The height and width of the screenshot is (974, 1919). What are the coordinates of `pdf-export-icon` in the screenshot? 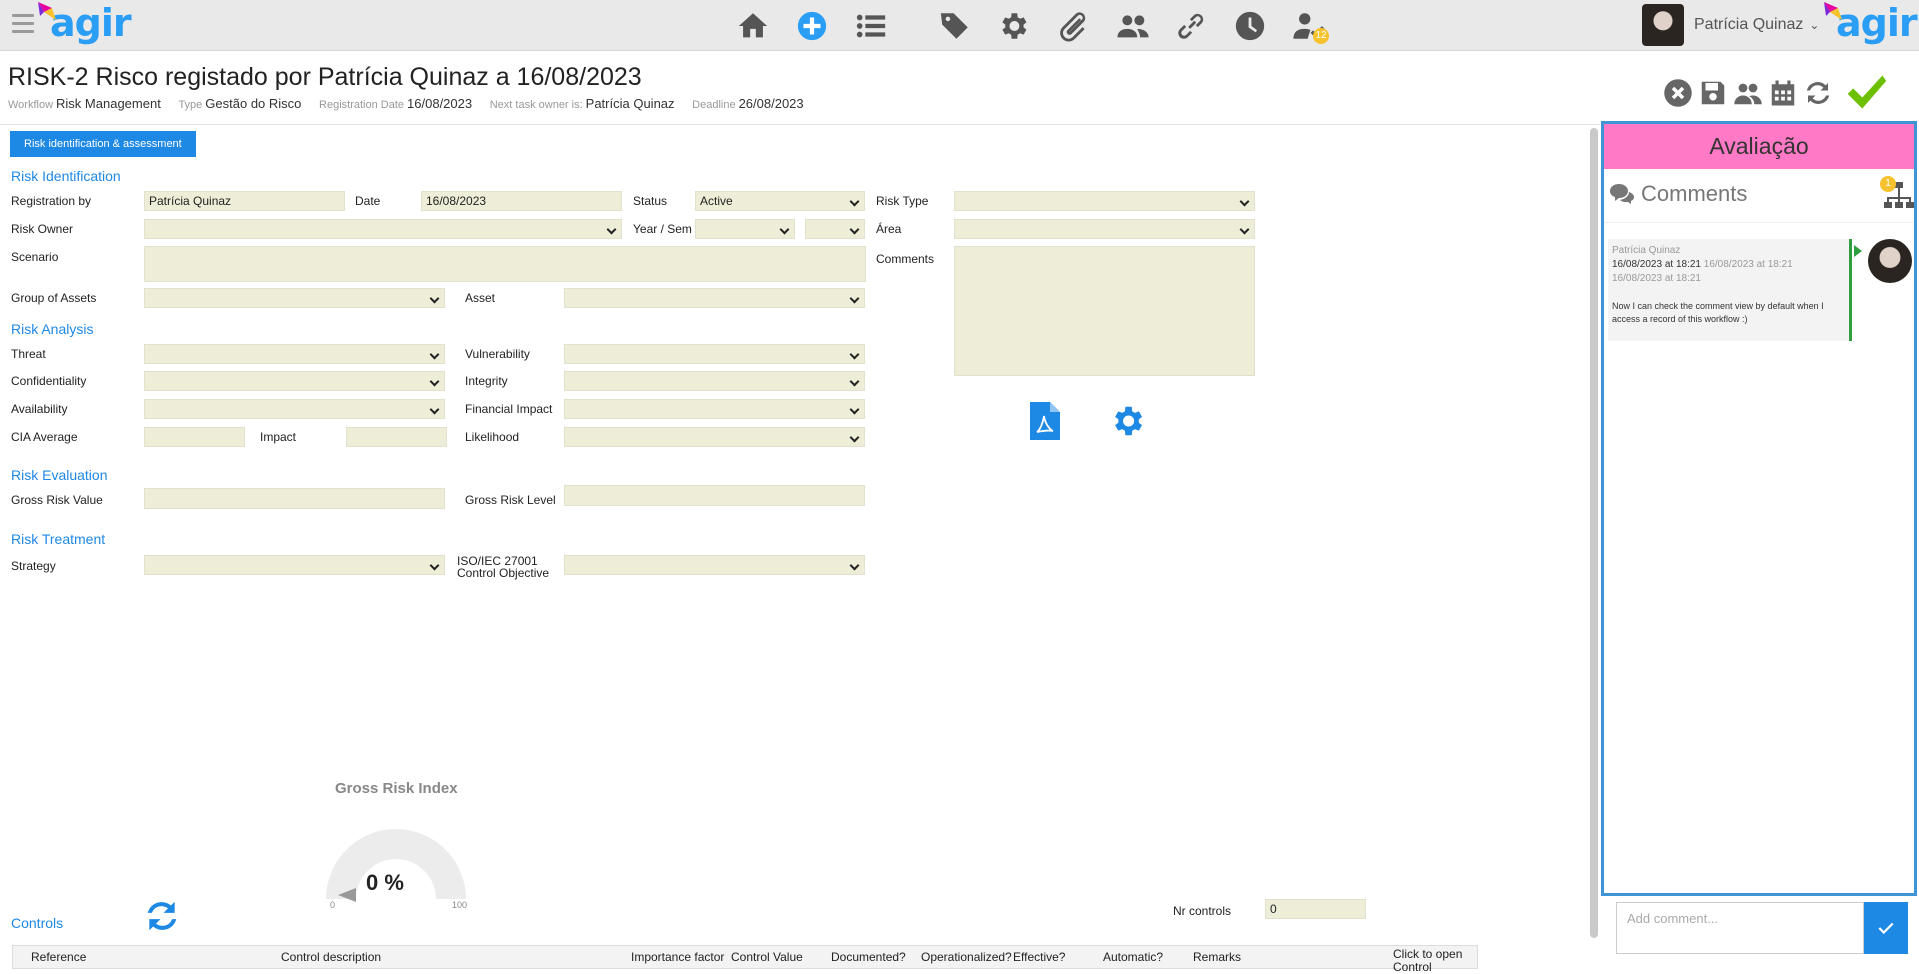 It's located at (1045, 421).